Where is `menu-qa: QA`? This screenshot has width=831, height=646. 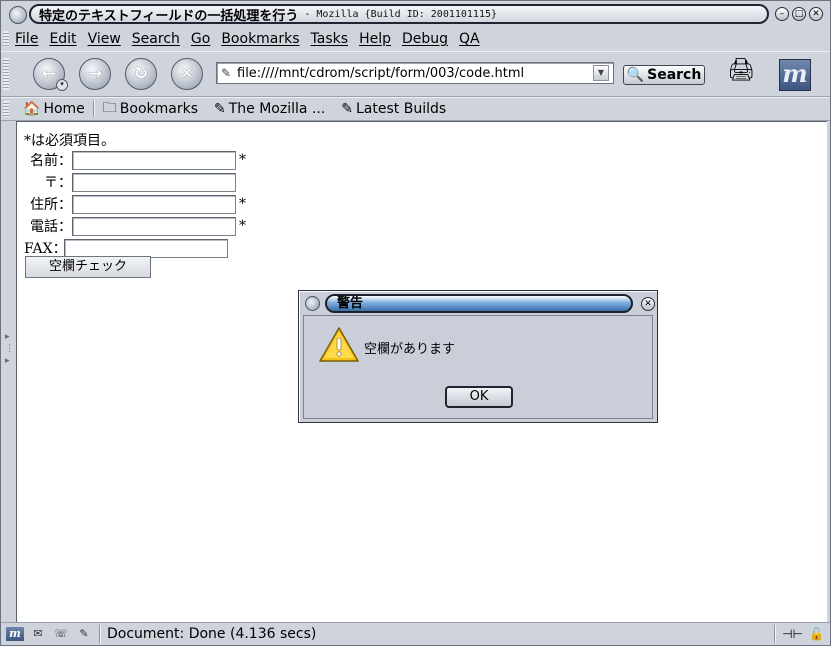 menu-qa: QA is located at coordinates (469, 39).